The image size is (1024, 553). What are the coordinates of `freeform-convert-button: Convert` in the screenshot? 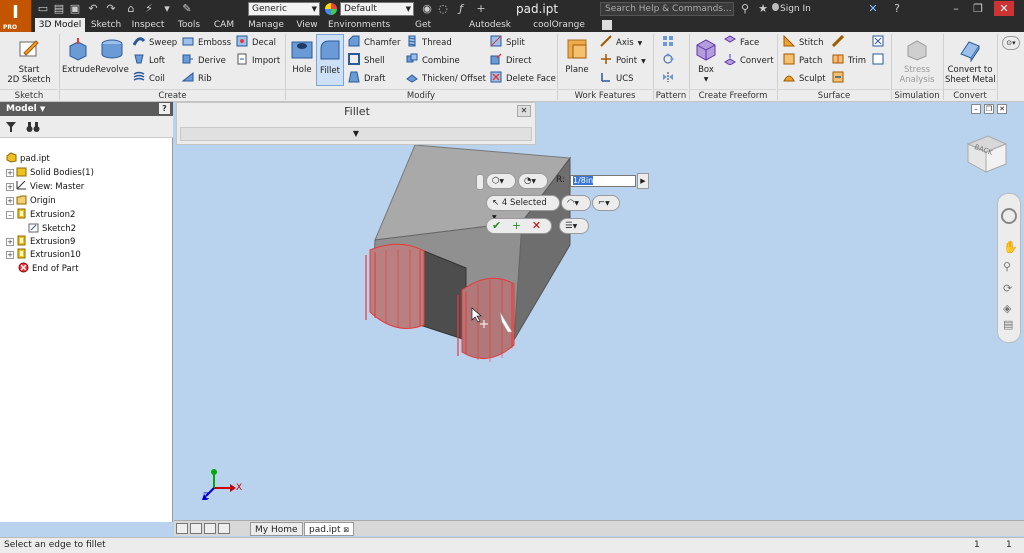 It's located at (749, 61).